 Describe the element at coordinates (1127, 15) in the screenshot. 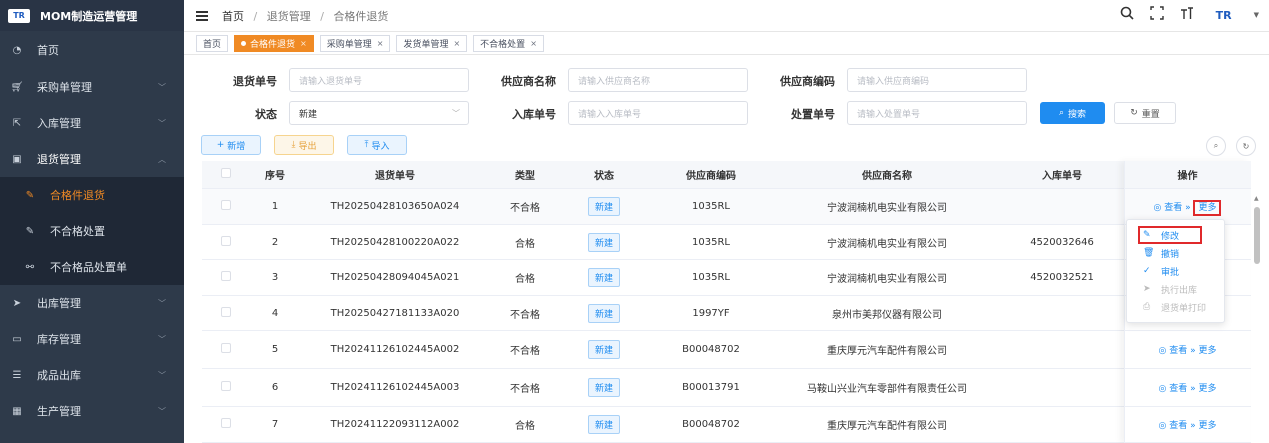

I see `search-icon` at that location.